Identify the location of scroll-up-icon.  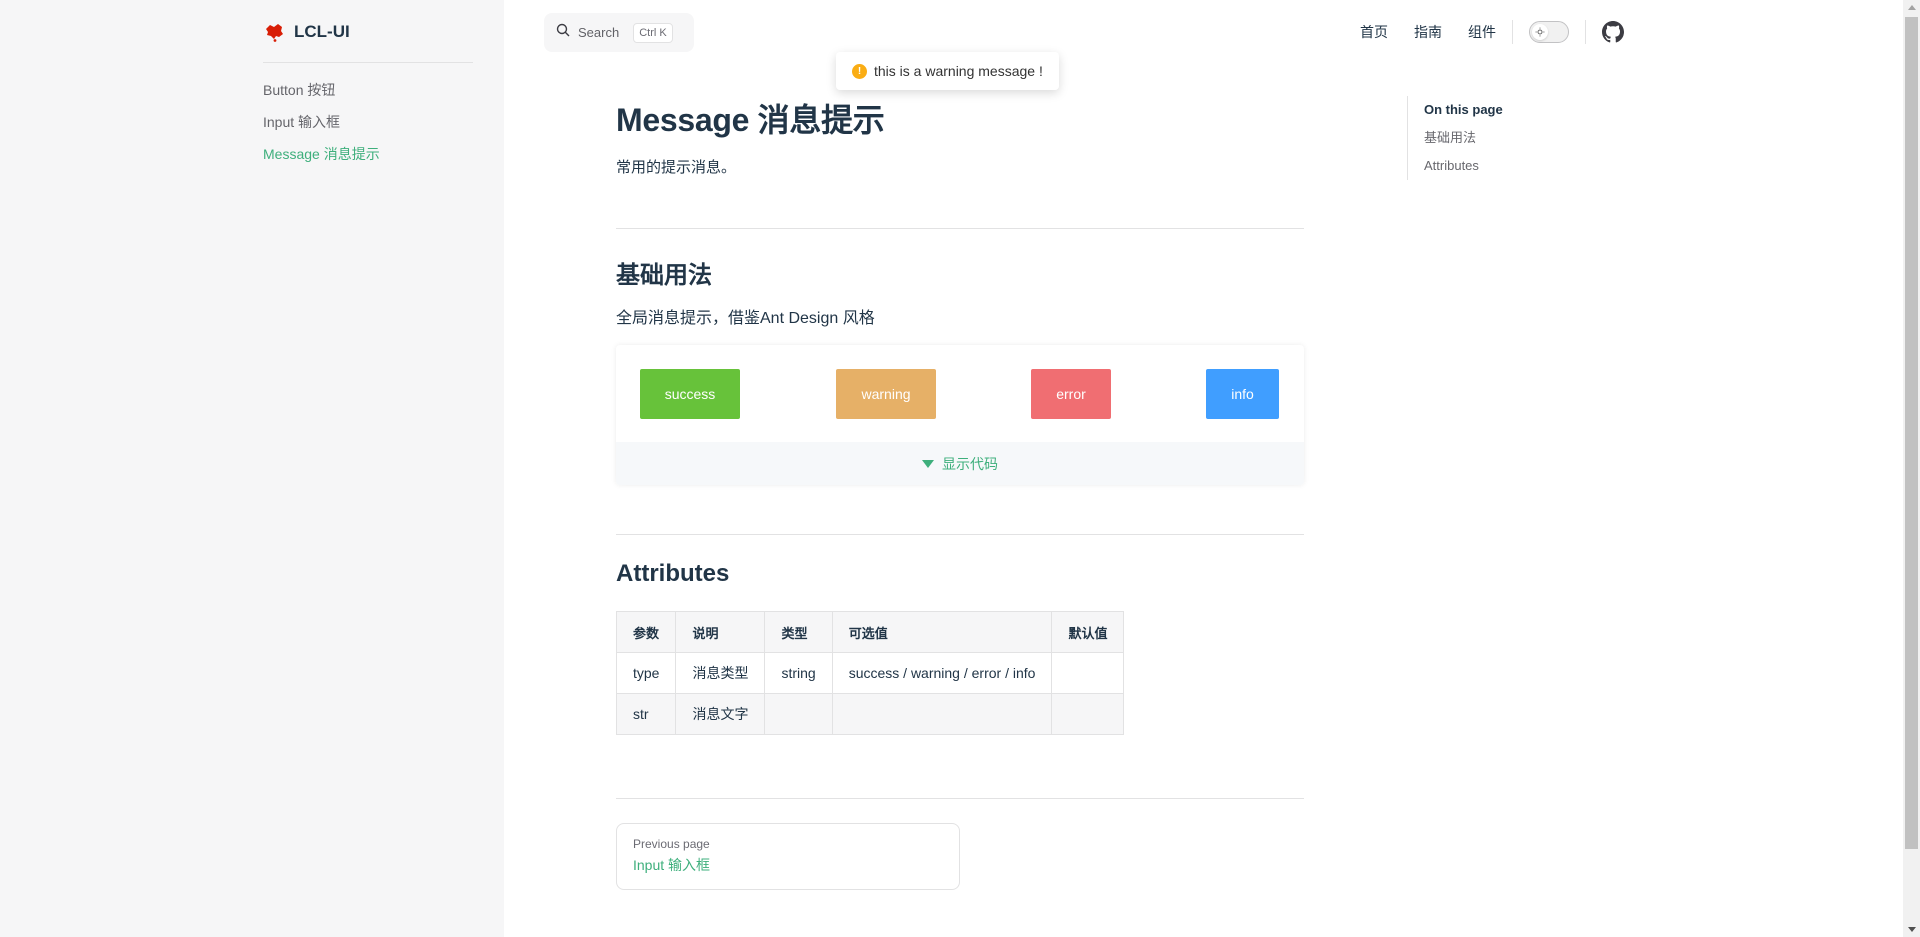
(1912, 7).